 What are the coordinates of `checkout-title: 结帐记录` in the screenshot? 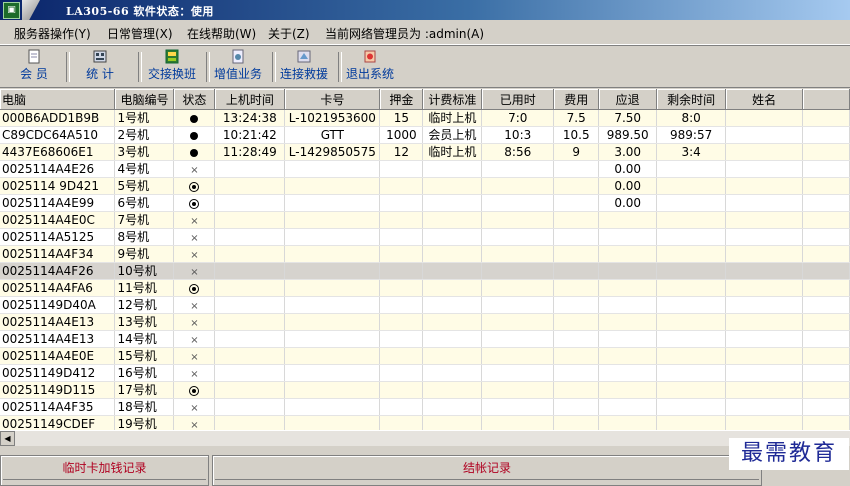 It's located at (486, 468).